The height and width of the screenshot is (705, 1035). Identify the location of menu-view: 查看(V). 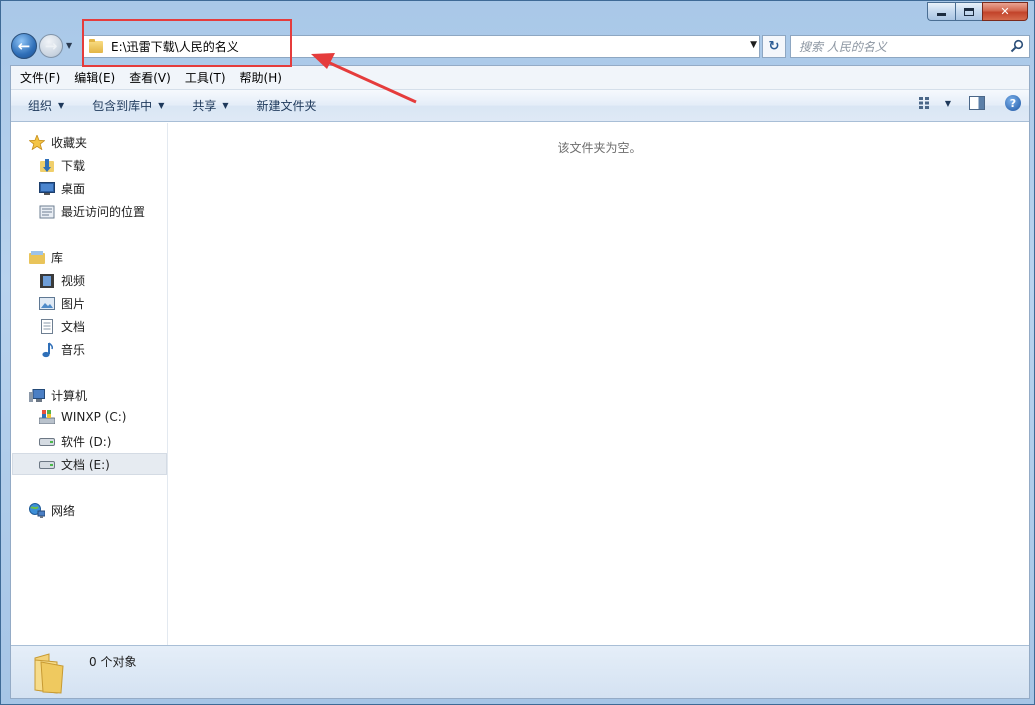
(150, 78).